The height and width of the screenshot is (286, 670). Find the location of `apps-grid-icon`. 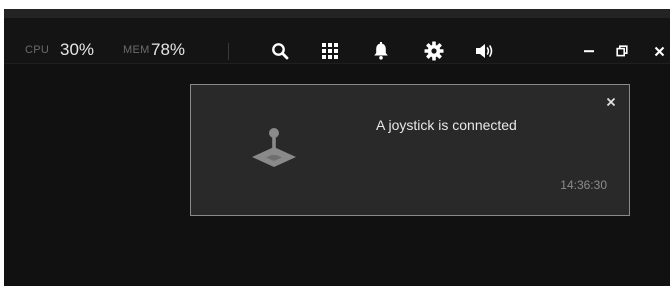

apps-grid-icon is located at coordinates (330, 51).